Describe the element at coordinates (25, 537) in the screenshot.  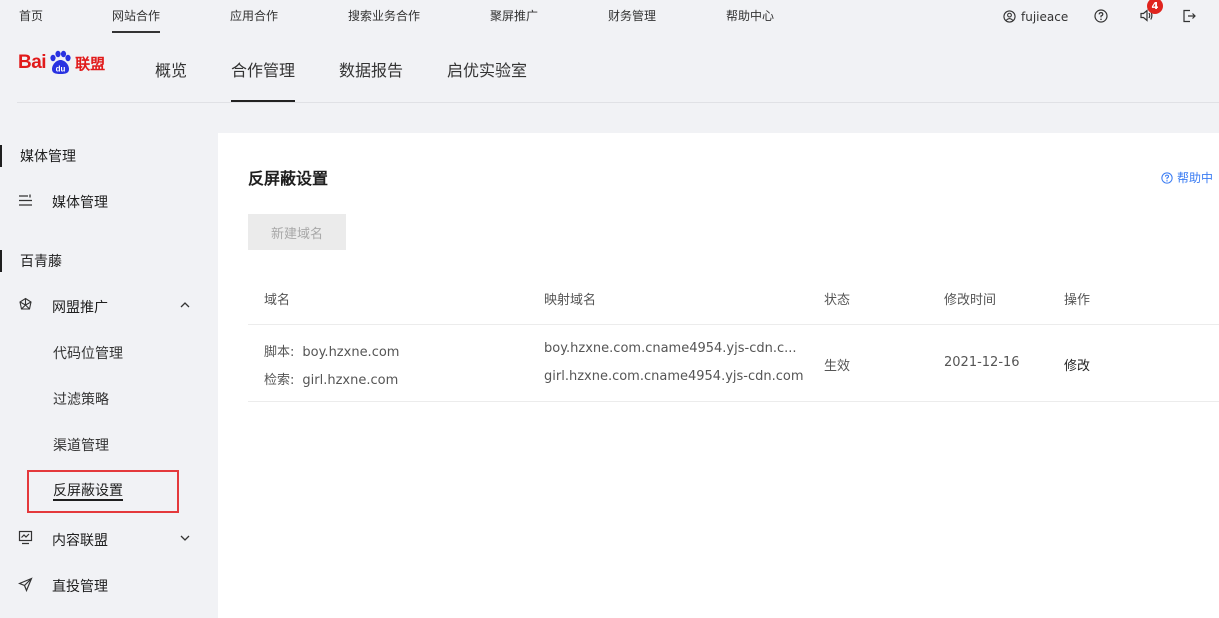
I see `monitor-chart-icon` at that location.